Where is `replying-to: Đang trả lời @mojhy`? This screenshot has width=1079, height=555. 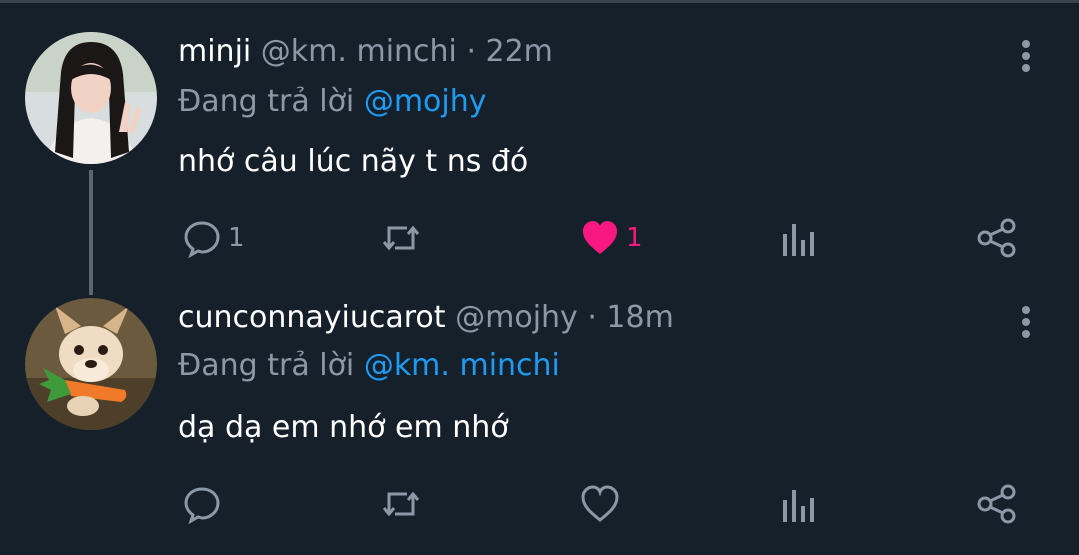
replying-to: Đang trả lời @mojhy is located at coordinates (332, 101).